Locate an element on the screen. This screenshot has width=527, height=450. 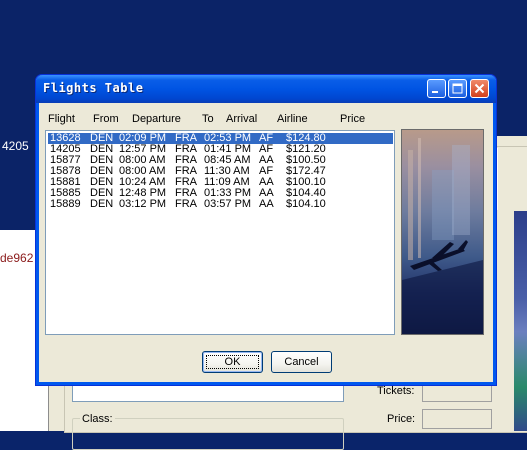
cell-airline: AA is located at coordinates (266, 204).